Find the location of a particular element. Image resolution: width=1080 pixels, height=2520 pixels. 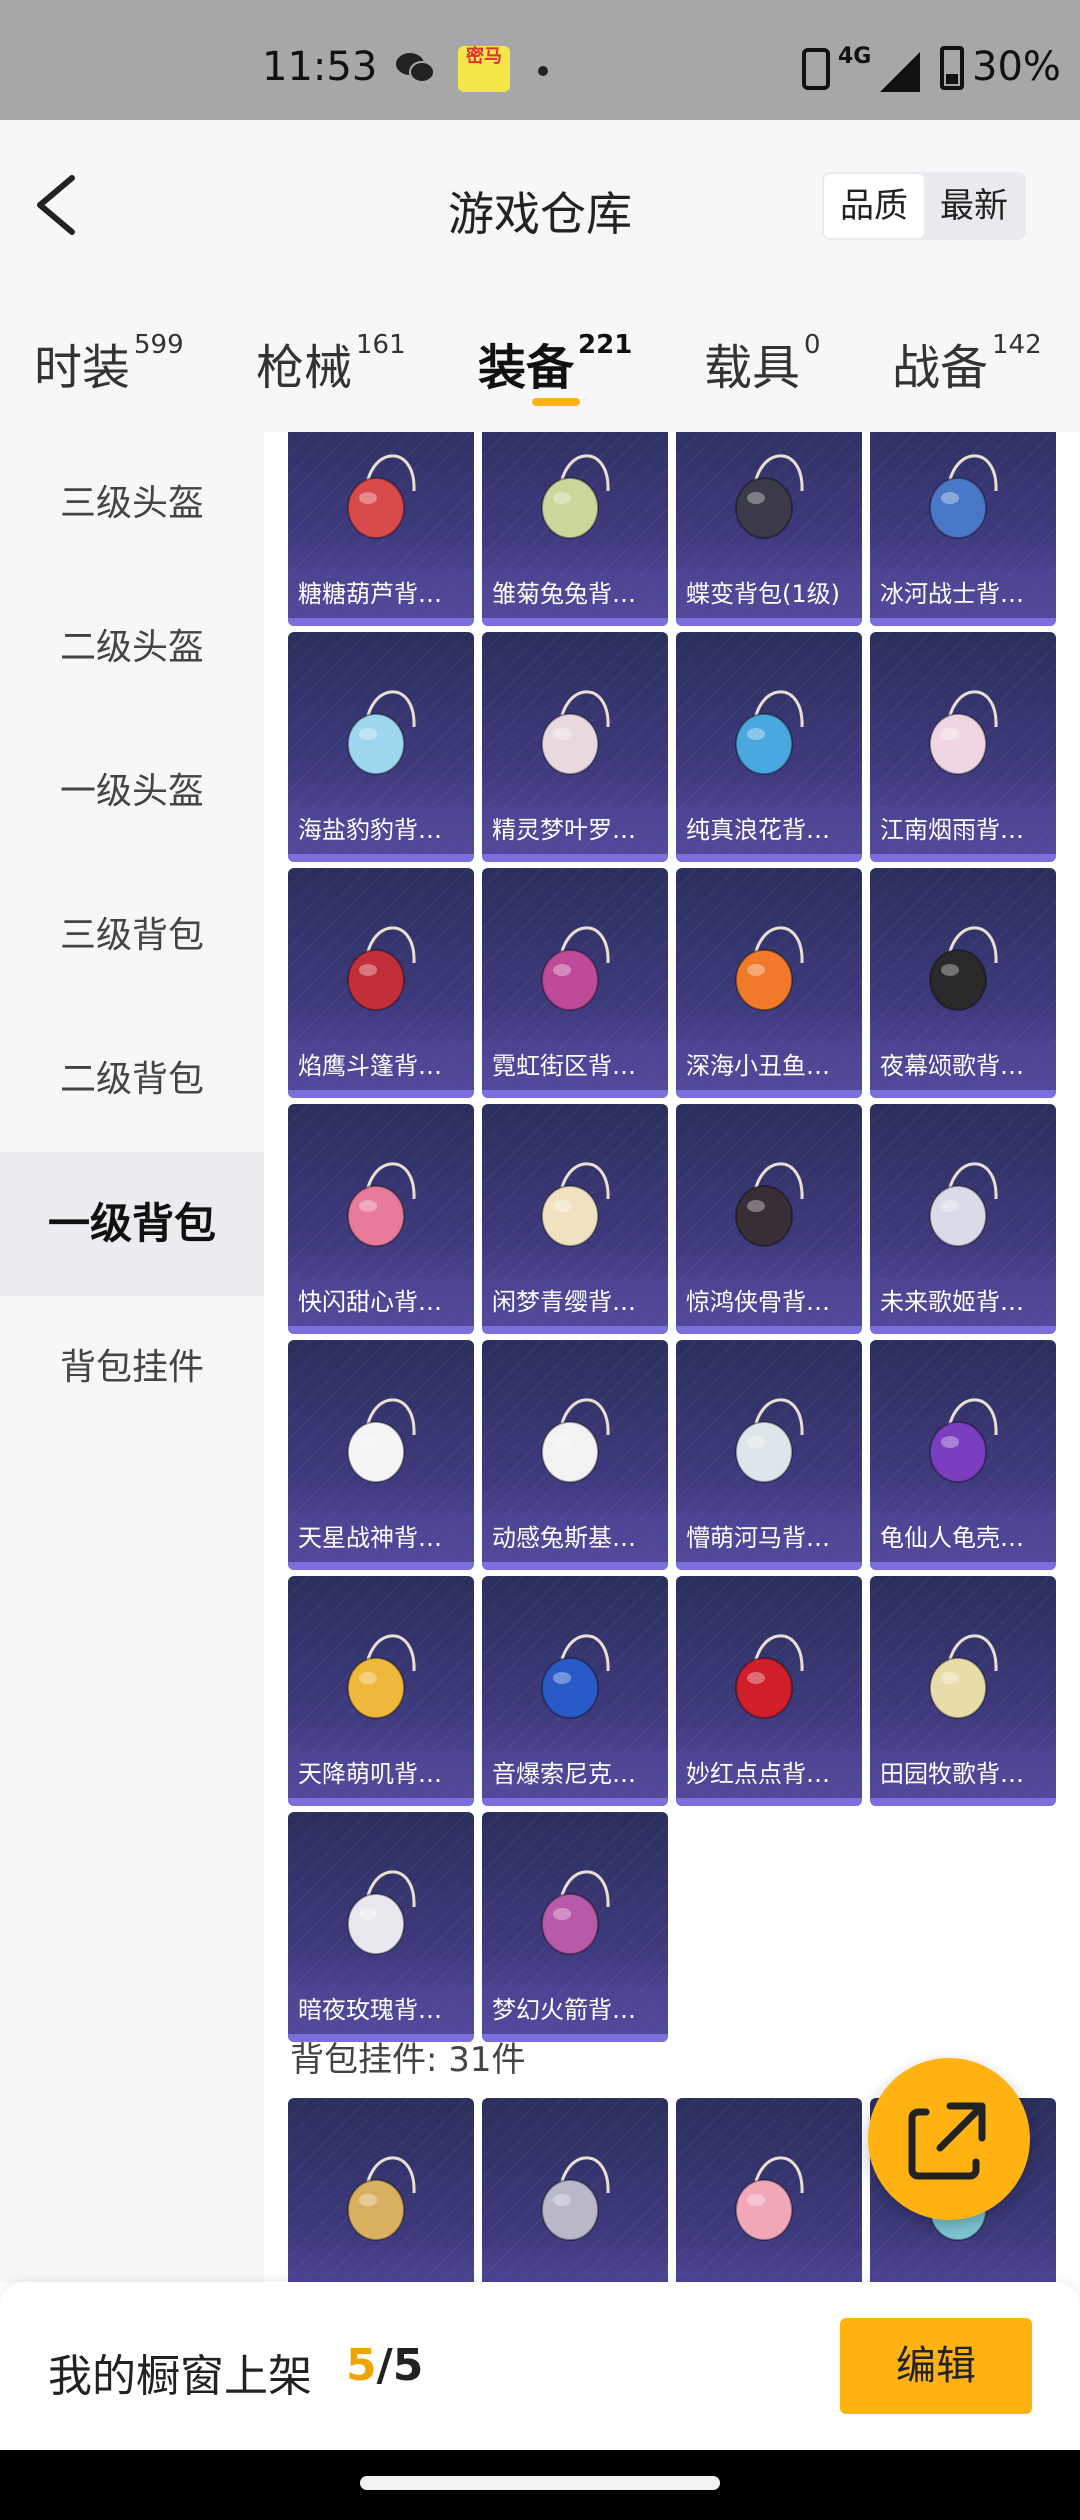

signal-icon is located at coordinates (900, 72).